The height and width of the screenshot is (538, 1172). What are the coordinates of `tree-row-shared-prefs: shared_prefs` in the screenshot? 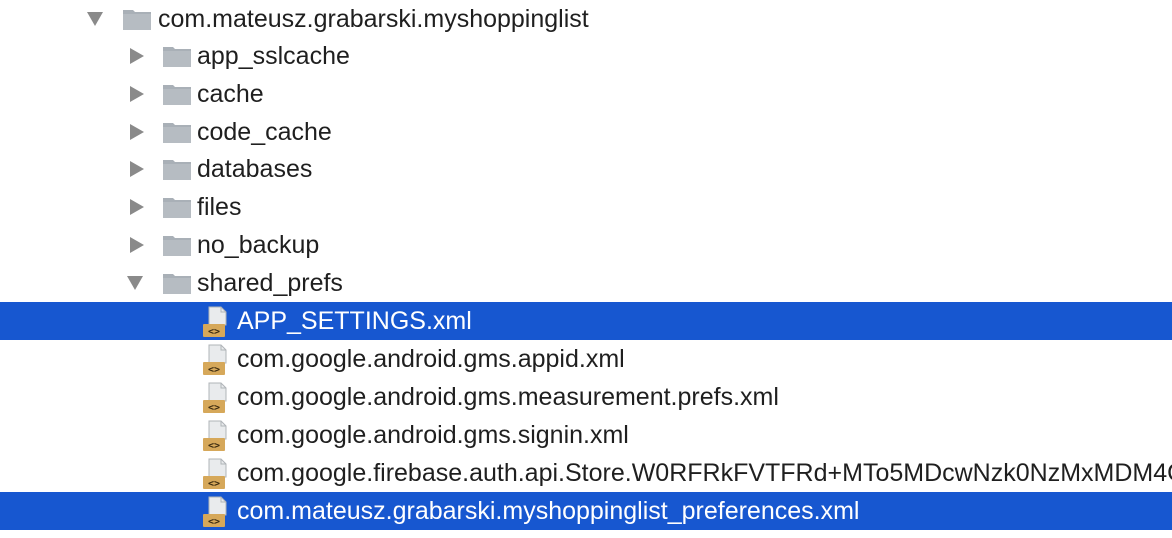 It's located at (586, 283).